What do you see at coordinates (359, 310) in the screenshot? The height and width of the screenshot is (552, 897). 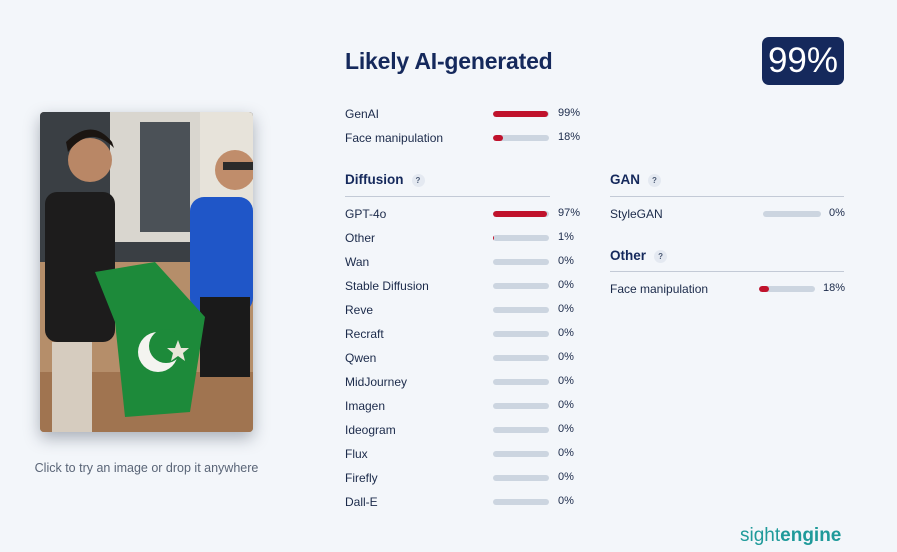 I see `score-label: Reve` at bounding box center [359, 310].